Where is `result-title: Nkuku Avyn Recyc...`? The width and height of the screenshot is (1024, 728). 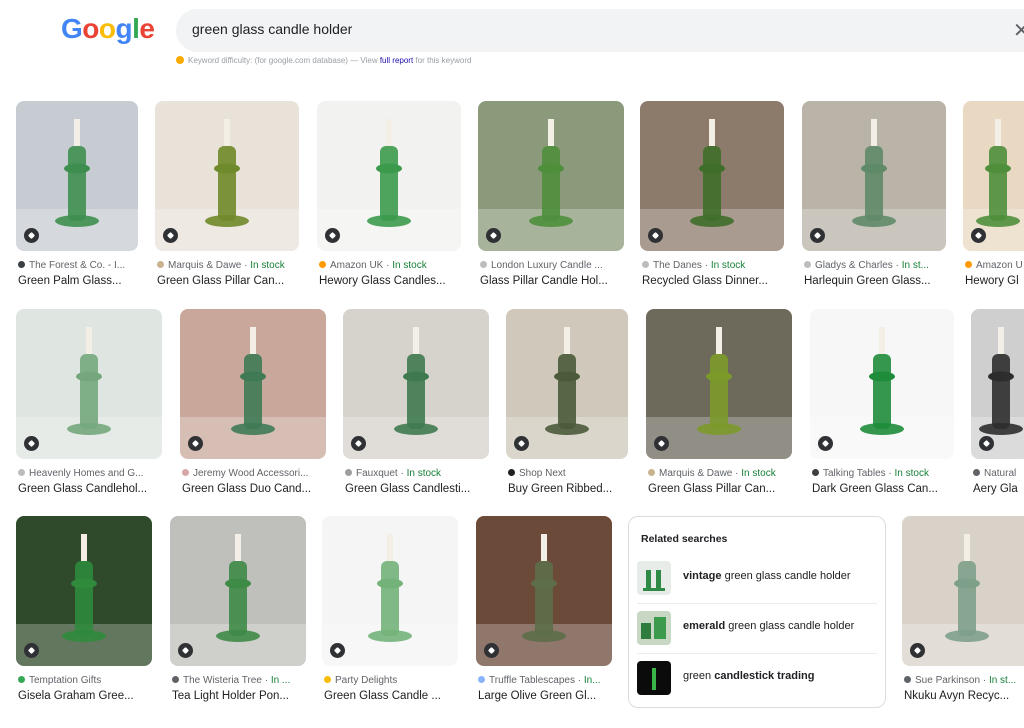
result-title: Nkuku Avyn Recyc... is located at coordinates (964, 696).